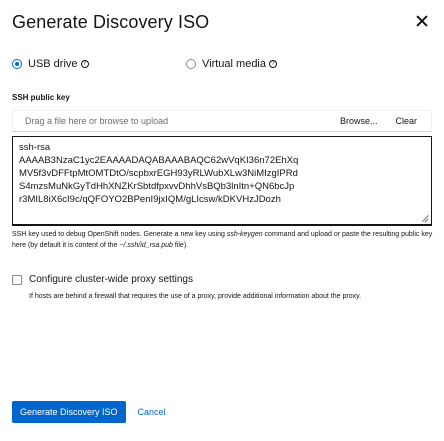 This screenshot has width=444, height=441. Describe the element at coordinates (180, 245) in the screenshot. I see `helper-text-part: file).` at that location.